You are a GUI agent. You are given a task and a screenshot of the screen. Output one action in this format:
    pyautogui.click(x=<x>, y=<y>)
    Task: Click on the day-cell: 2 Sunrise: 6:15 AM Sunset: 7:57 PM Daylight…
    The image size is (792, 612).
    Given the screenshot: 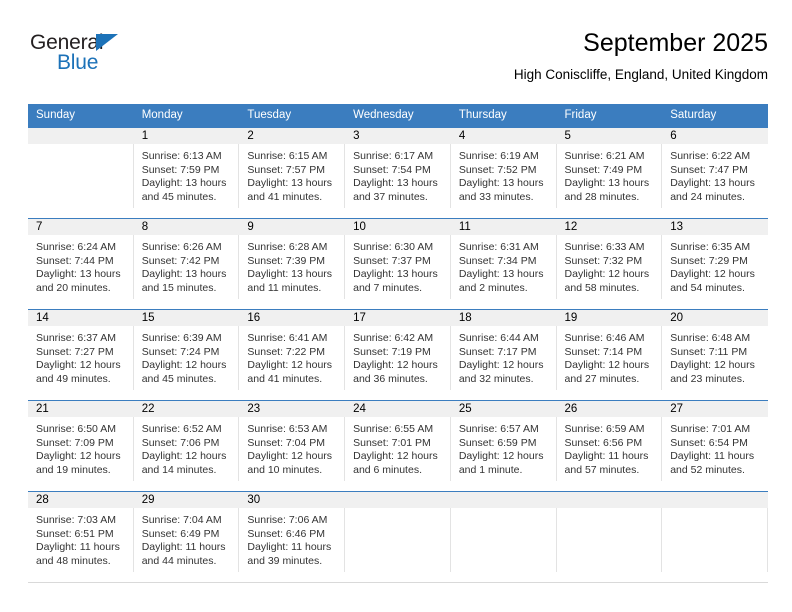 What is the action you would take?
    pyautogui.click(x=292, y=173)
    